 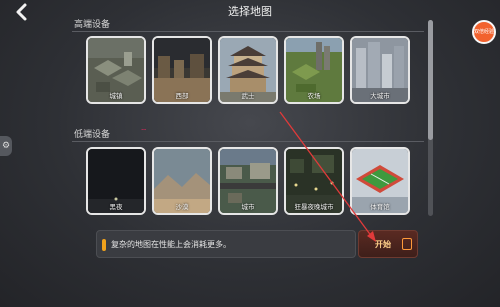 I want to click on map-label-night-city: 狂暴夜晚城市, so click(x=314, y=207).